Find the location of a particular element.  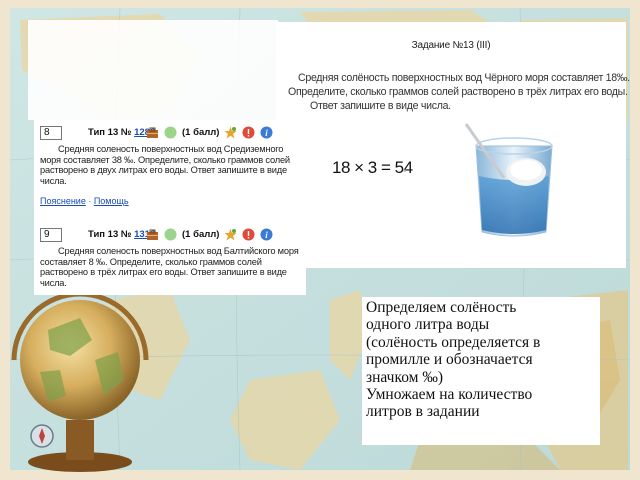

explanation-line: значком ‰) is located at coordinates (405, 377).